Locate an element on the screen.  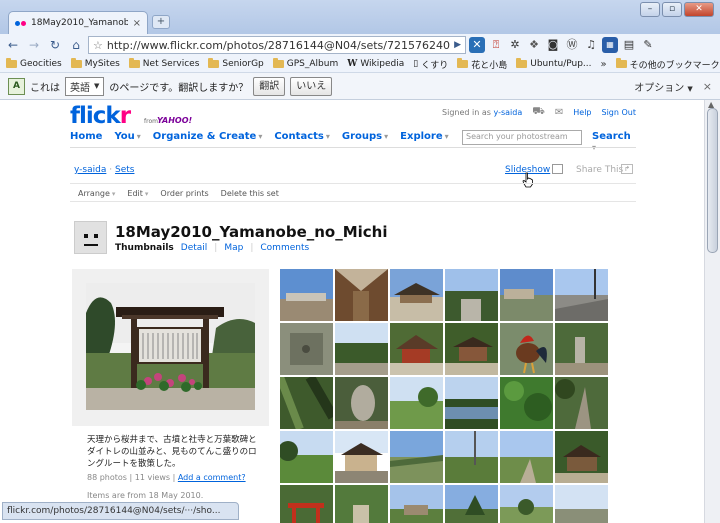
back-arrow-icon: ← is located at coordinates (13, 45).